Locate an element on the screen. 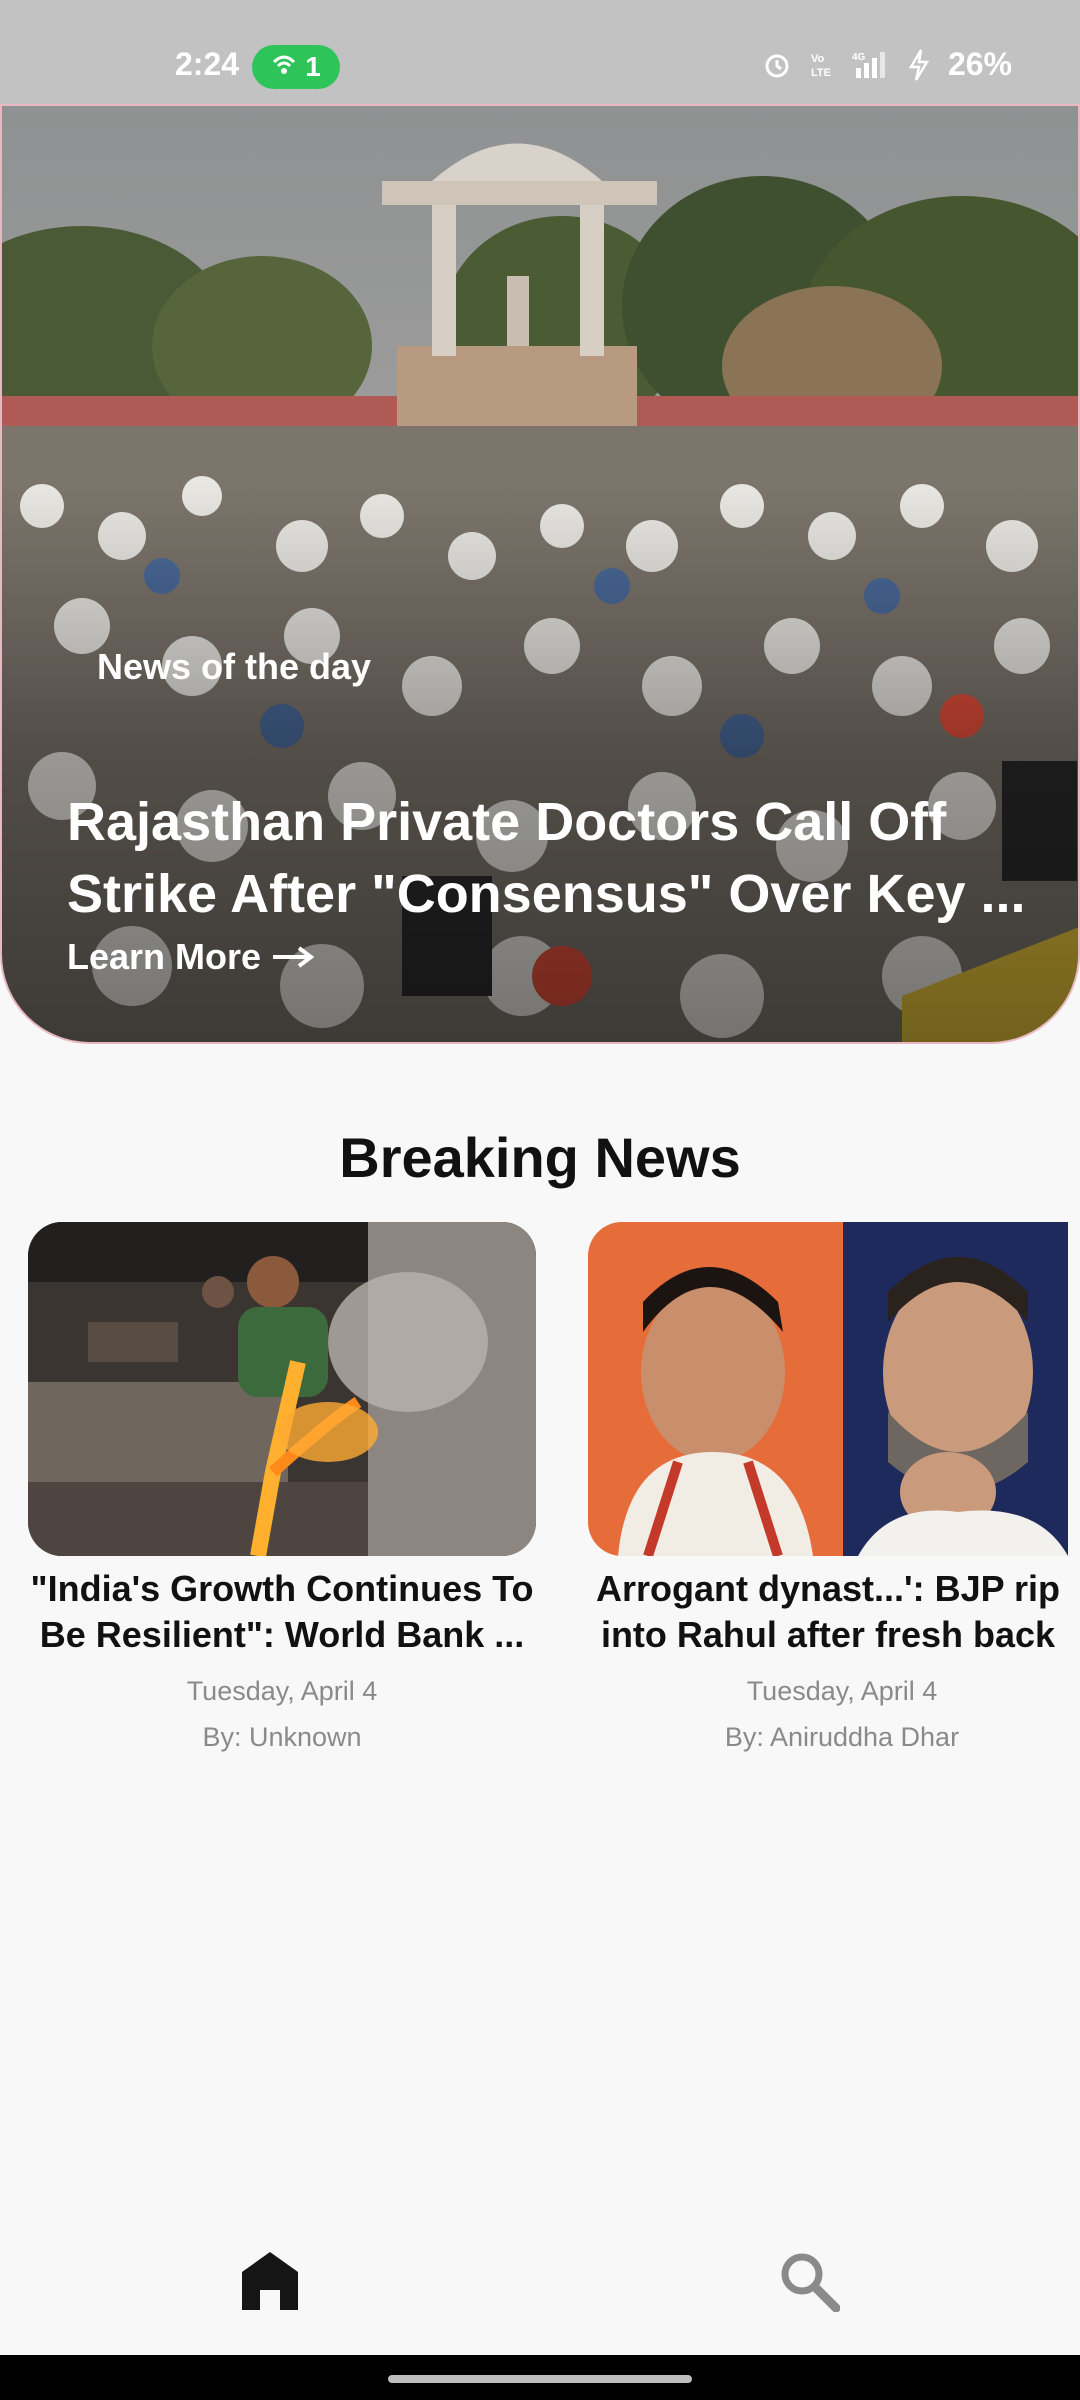 The height and width of the screenshot is (2400, 1080). gesture-handle is located at coordinates (540, 2379).